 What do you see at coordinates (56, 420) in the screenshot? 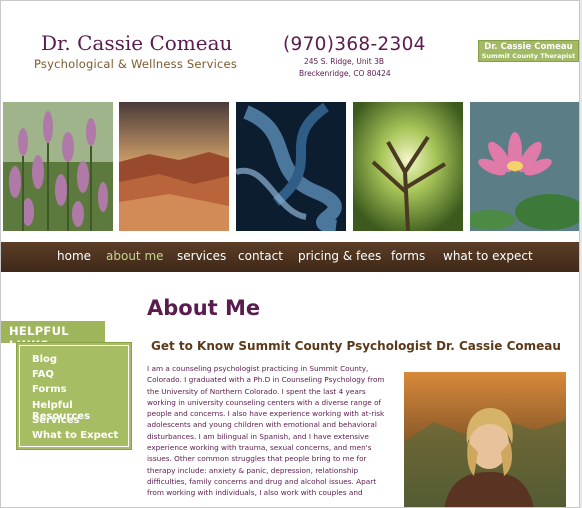
I see `sidebar-link-services: Services` at bounding box center [56, 420].